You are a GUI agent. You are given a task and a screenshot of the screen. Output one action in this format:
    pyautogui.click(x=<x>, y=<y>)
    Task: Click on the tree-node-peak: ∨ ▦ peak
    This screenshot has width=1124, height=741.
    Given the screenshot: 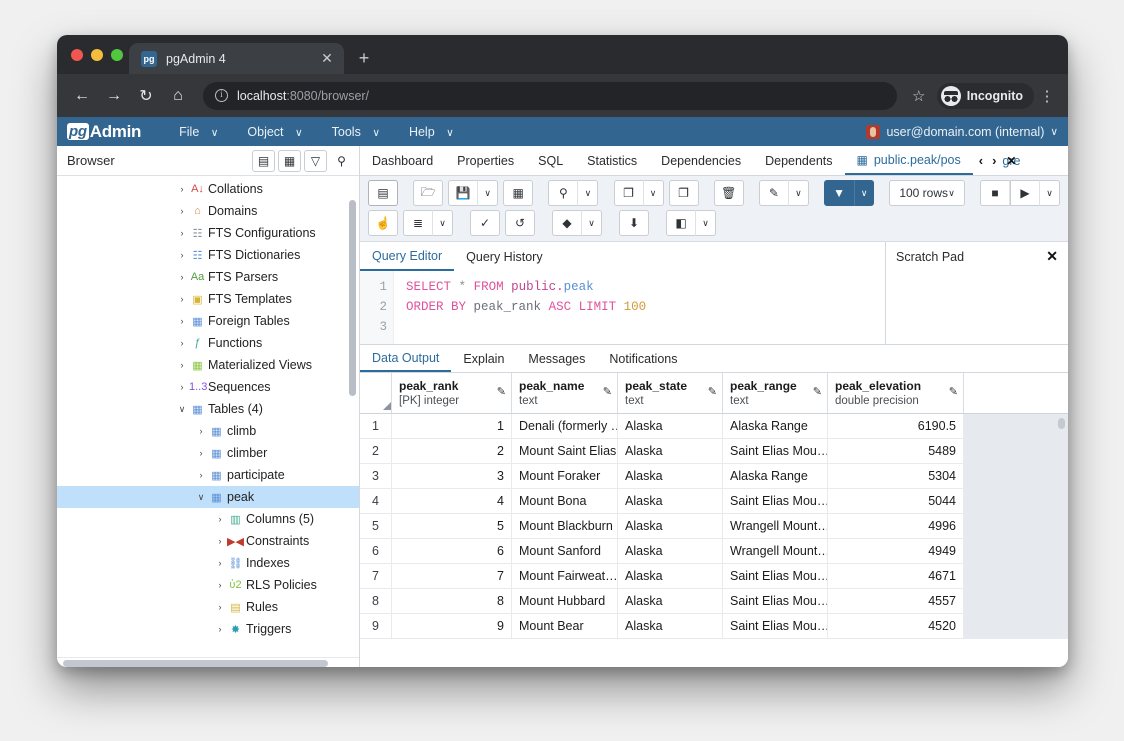 What is the action you would take?
    pyautogui.click(x=208, y=497)
    